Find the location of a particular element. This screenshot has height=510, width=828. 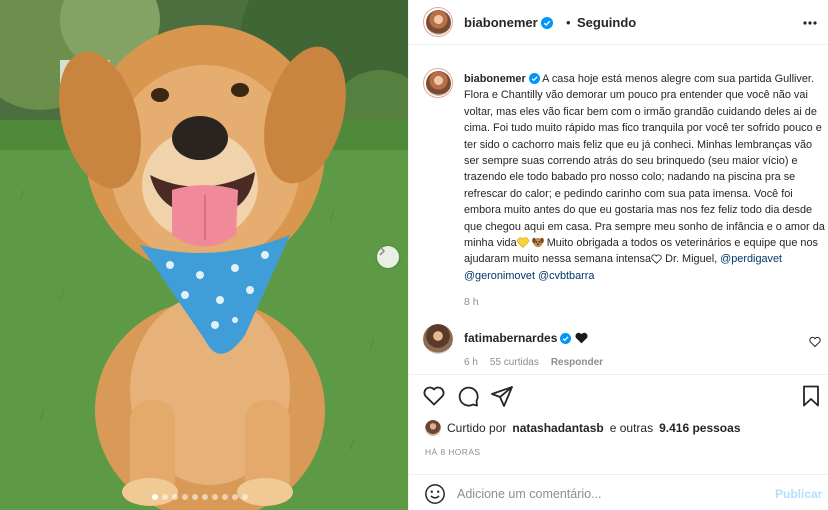

black-heart-emoji is located at coordinates (581, 338).